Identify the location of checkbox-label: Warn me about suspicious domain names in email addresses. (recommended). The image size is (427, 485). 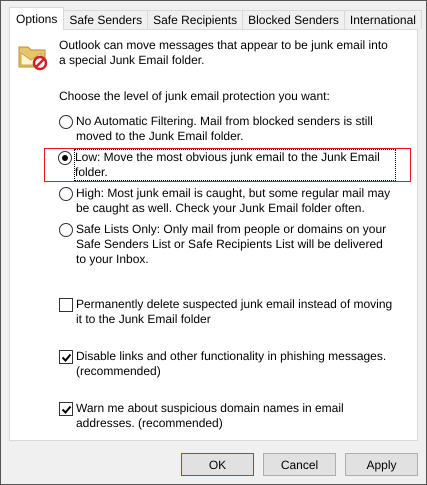
(236, 416).